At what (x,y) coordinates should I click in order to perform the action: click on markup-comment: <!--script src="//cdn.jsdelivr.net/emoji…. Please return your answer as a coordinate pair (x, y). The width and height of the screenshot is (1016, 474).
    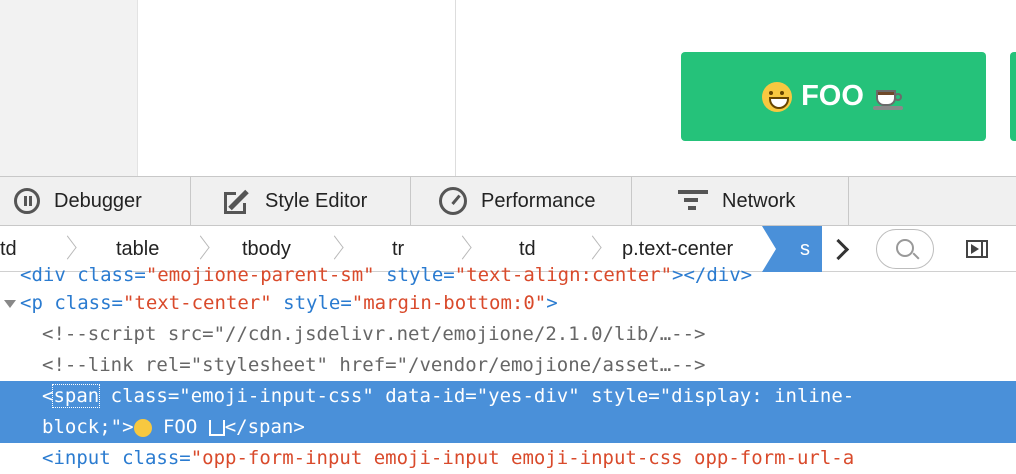
    Looking at the image, I should click on (508, 334).